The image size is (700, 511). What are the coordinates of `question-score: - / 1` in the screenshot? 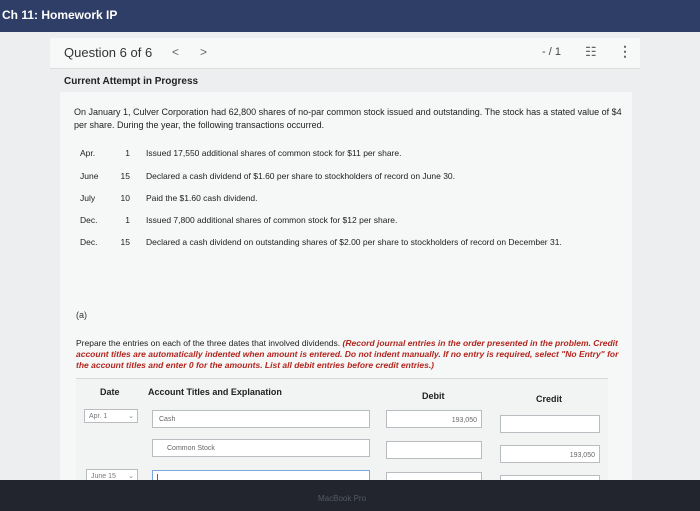 It's located at (551, 52).